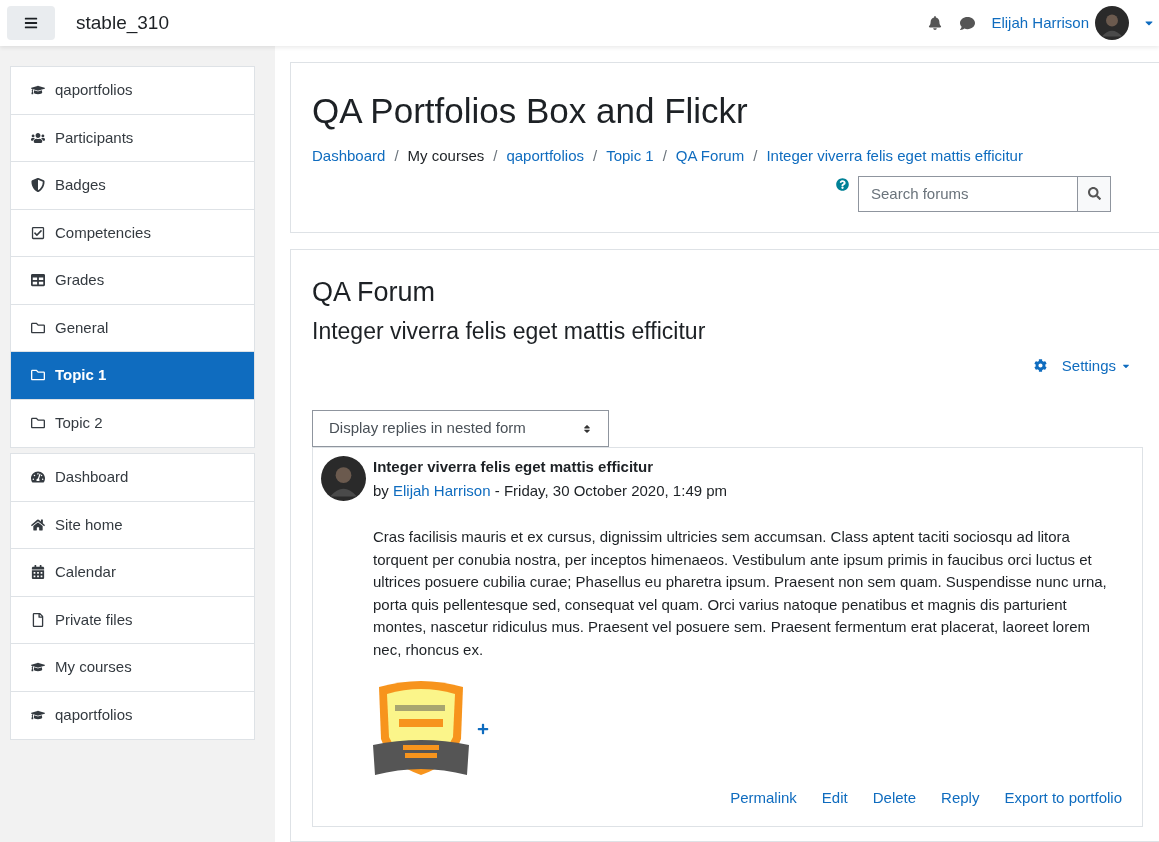  What do you see at coordinates (968, 23) in the screenshot?
I see `chat-icon` at bounding box center [968, 23].